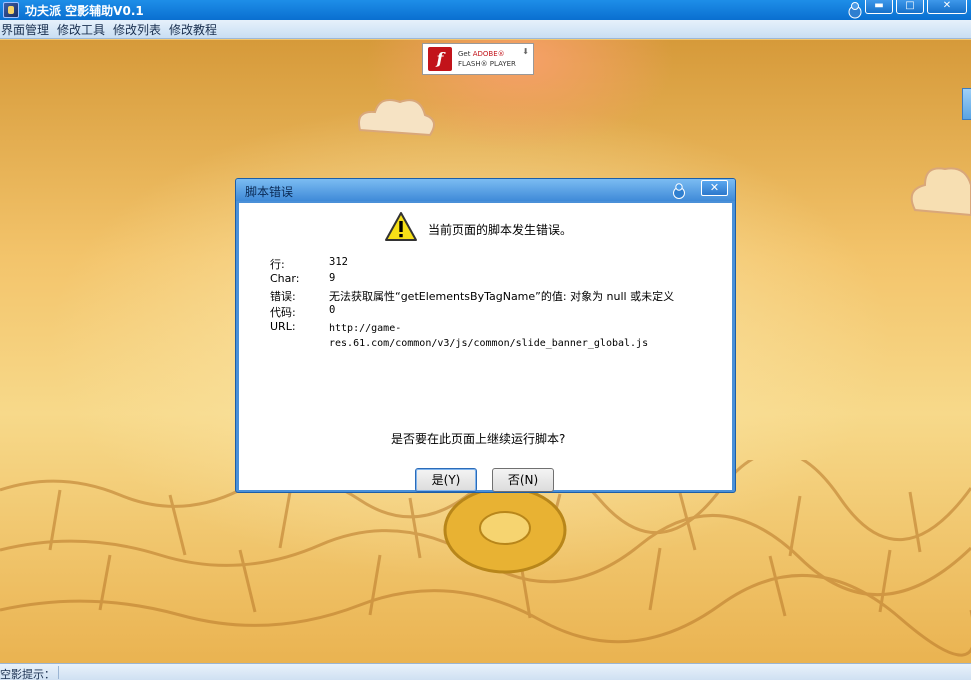 This screenshot has width=971, height=680. Describe the element at coordinates (446, 480) in the screenshot. I see `yes-button: 是(Y)` at that location.